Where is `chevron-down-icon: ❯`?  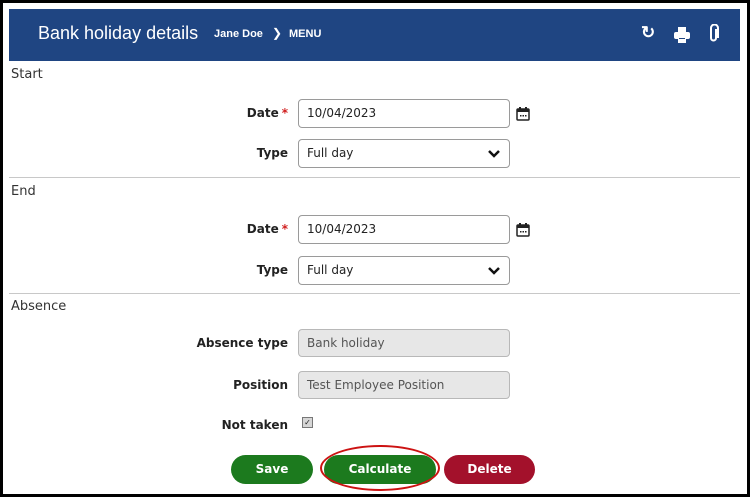
chevron-down-icon: ❯ is located at coordinates (277, 33).